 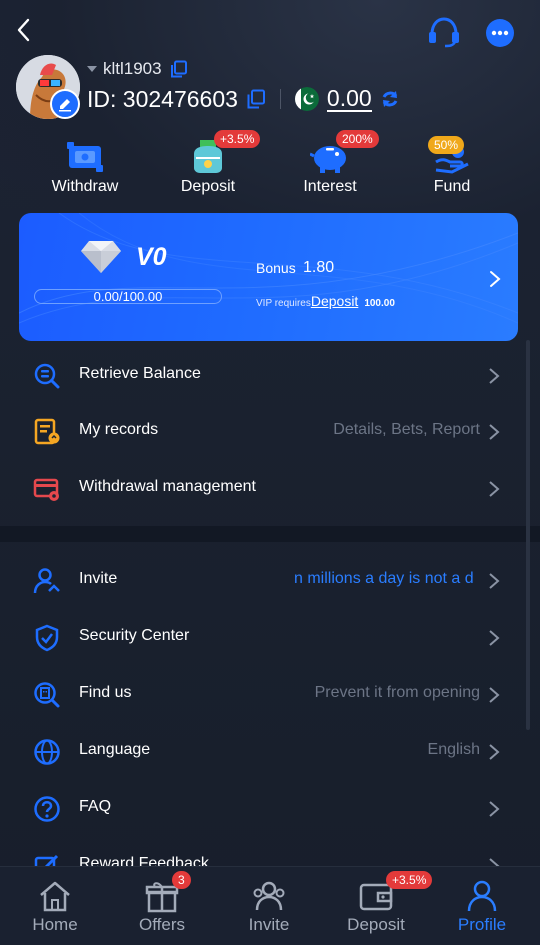 What do you see at coordinates (446, 145) in the screenshot?
I see `fund-percent-tag: 50%` at bounding box center [446, 145].